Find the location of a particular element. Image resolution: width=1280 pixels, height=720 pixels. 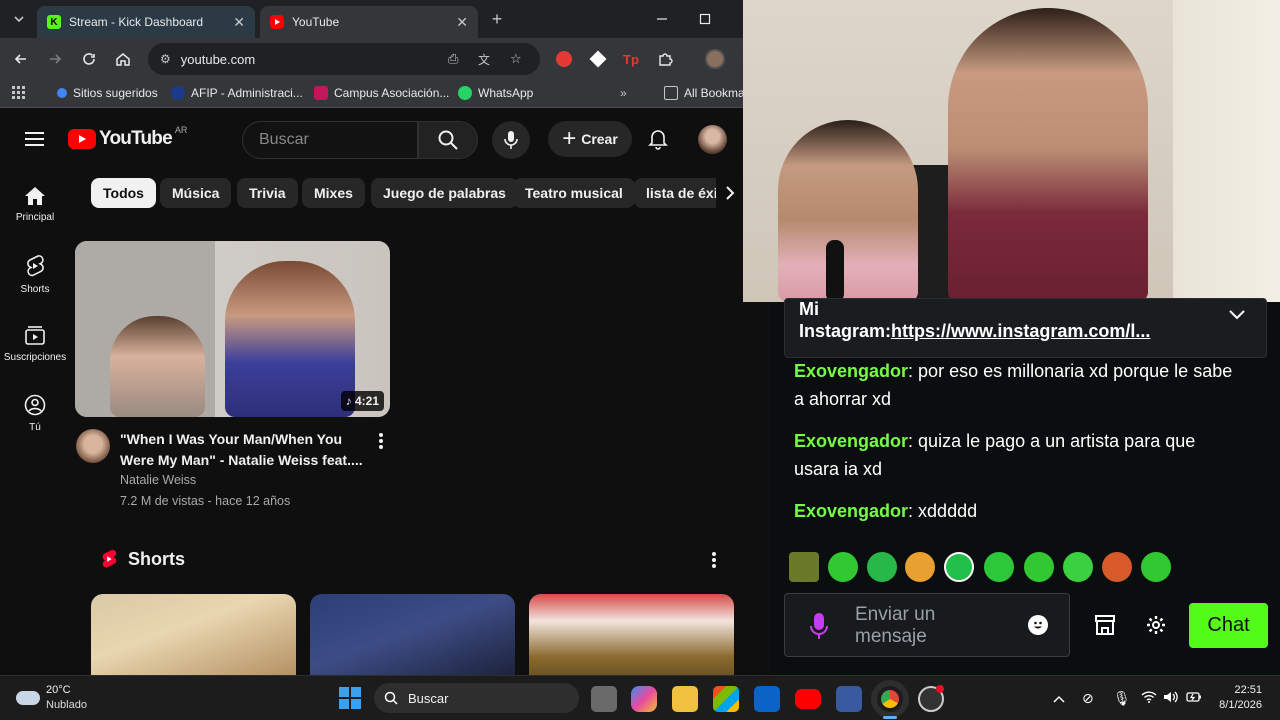

back-icon is located at coordinates (21, 59).